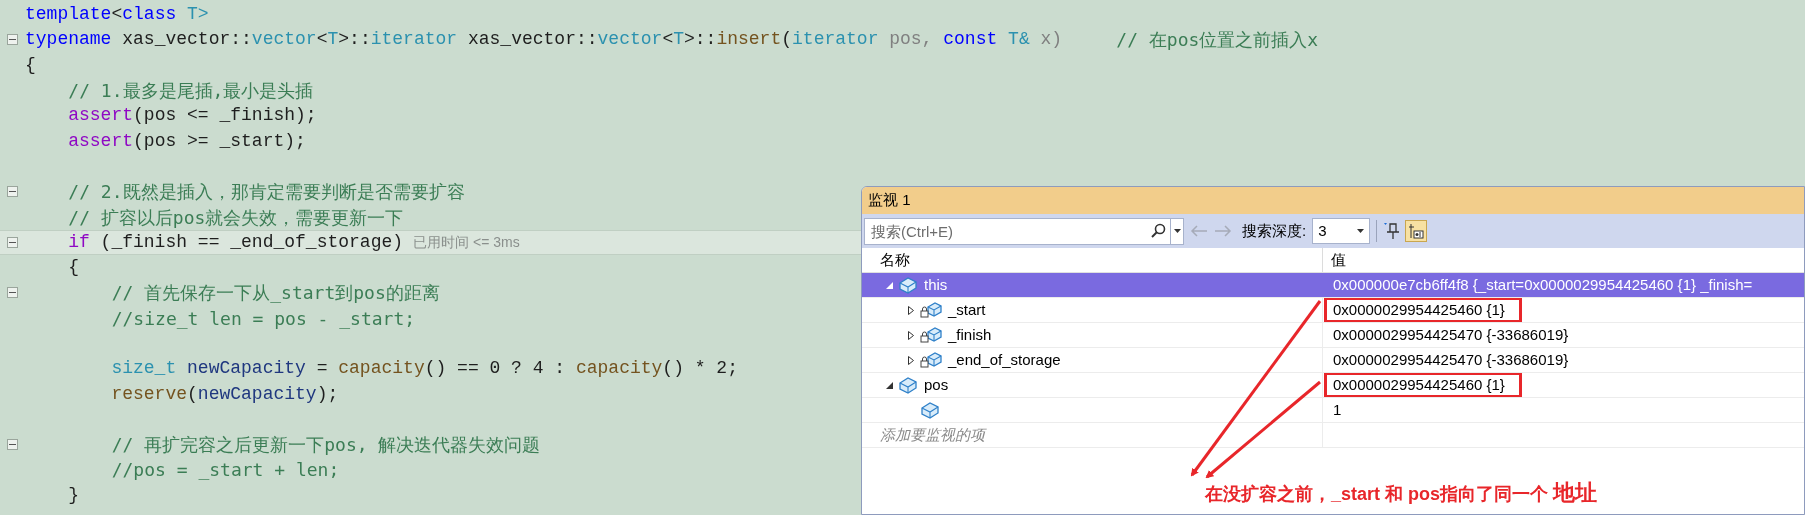  Describe the element at coordinates (936, 284) in the screenshot. I see `variable-name: this` at that location.